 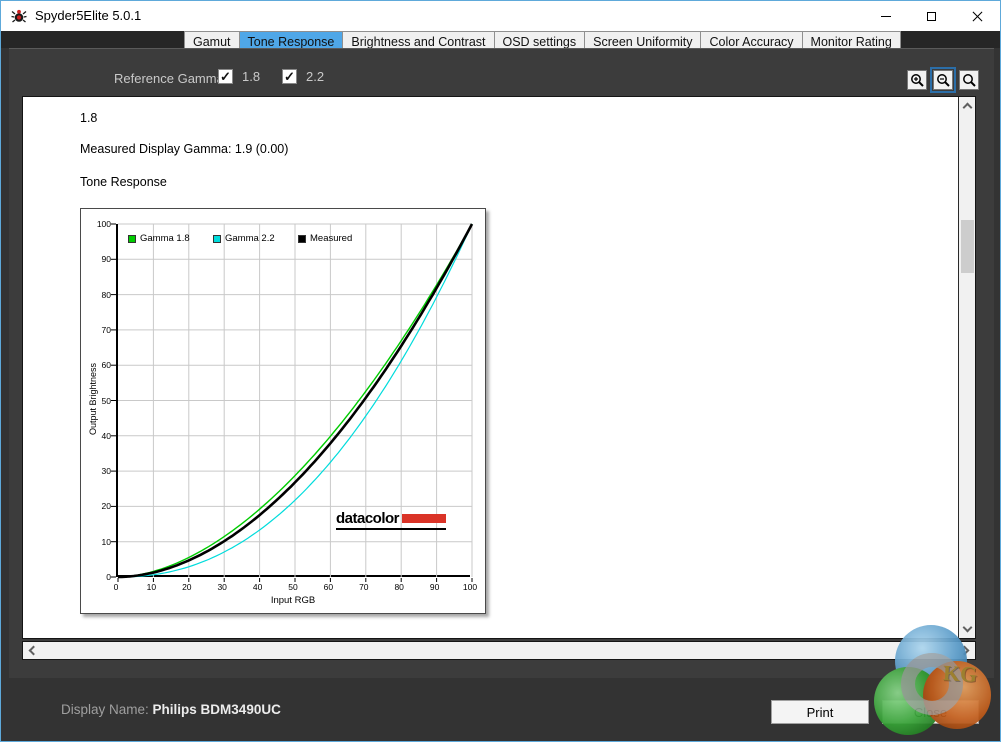 What do you see at coordinates (106, 541) in the screenshot?
I see `y-tick-label: 10` at bounding box center [106, 541].